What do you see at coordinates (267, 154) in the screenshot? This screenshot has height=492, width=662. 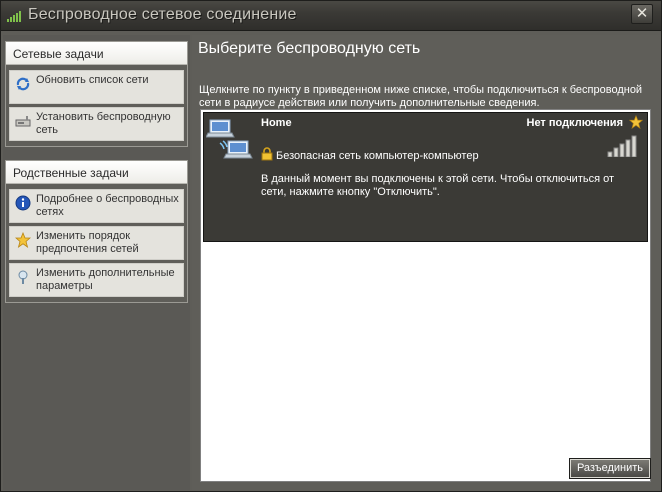 I see `lock-icon` at bounding box center [267, 154].